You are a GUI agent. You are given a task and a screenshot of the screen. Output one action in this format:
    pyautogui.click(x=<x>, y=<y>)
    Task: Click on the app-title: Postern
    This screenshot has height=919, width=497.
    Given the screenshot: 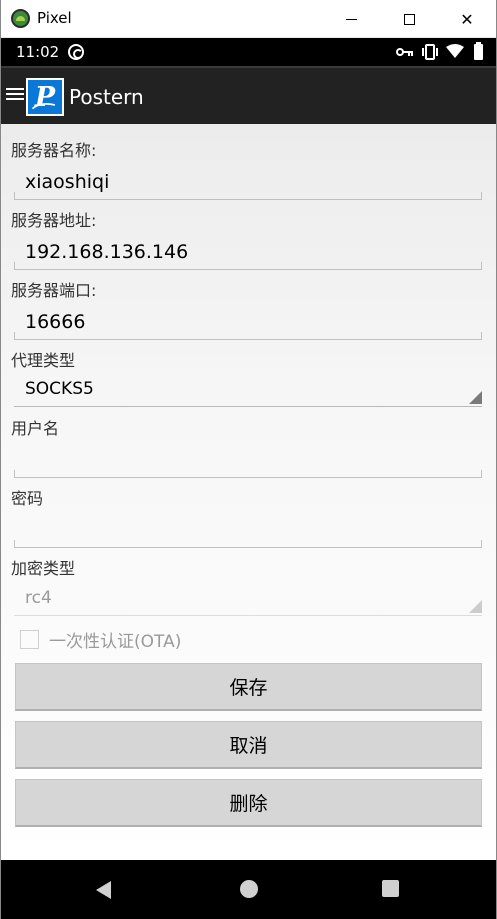 What is the action you would take?
    pyautogui.click(x=106, y=97)
    